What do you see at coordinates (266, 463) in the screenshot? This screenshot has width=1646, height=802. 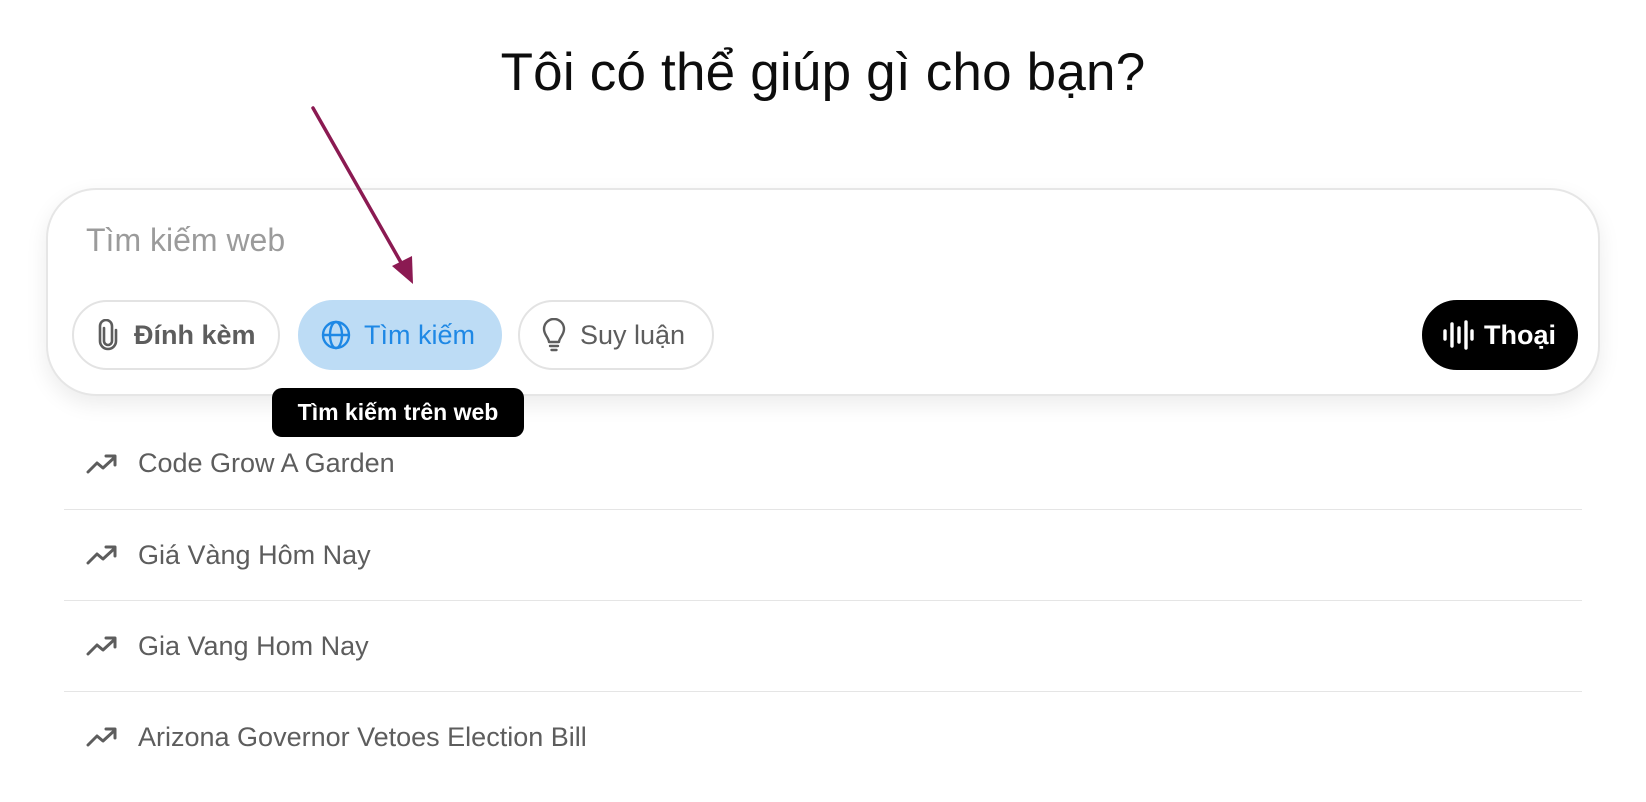 I see `suggestion-text: Code Grow A Garden` at bounding box center [266, 463].